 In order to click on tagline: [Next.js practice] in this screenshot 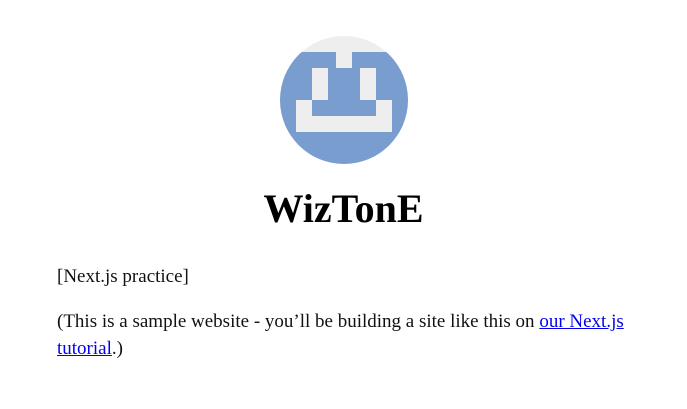, I will do `click(123, 276)`.